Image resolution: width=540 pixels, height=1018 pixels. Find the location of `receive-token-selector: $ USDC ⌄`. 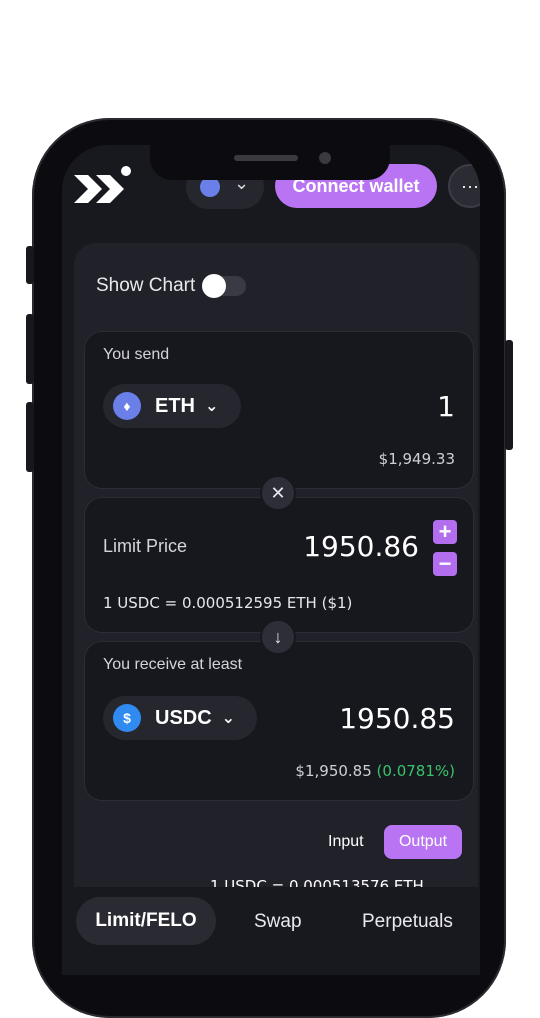

receive-token-selector: $ USDC ⌄ is located at coordinates (180, 718).